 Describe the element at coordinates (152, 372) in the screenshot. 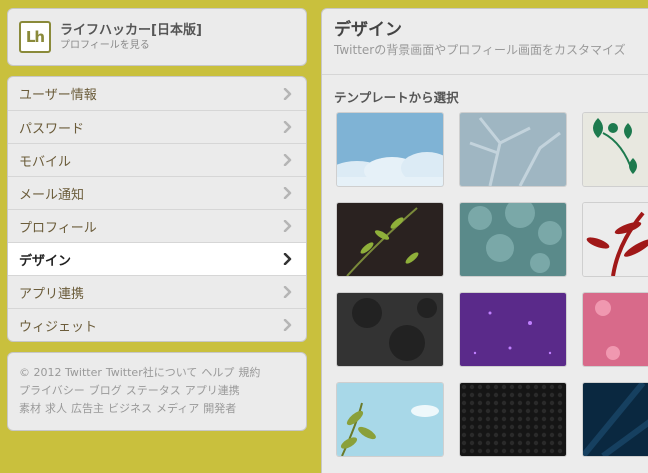

I see `footer-link: Twitter社について` at that location.